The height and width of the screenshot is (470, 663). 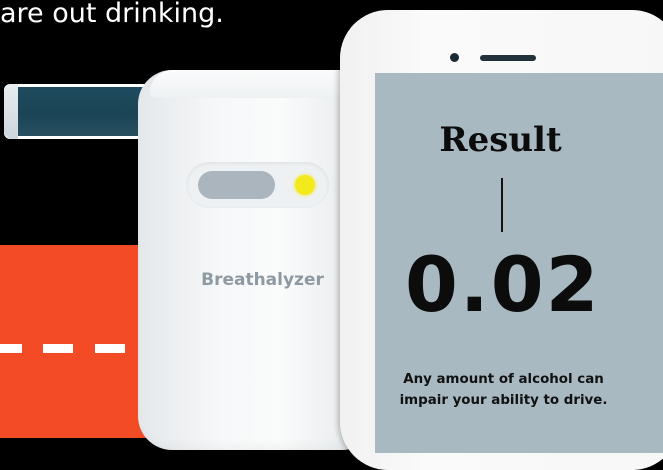 I want to click on warning-note-line-1: Any amount of alcohol can, so click(x=503, y=379).